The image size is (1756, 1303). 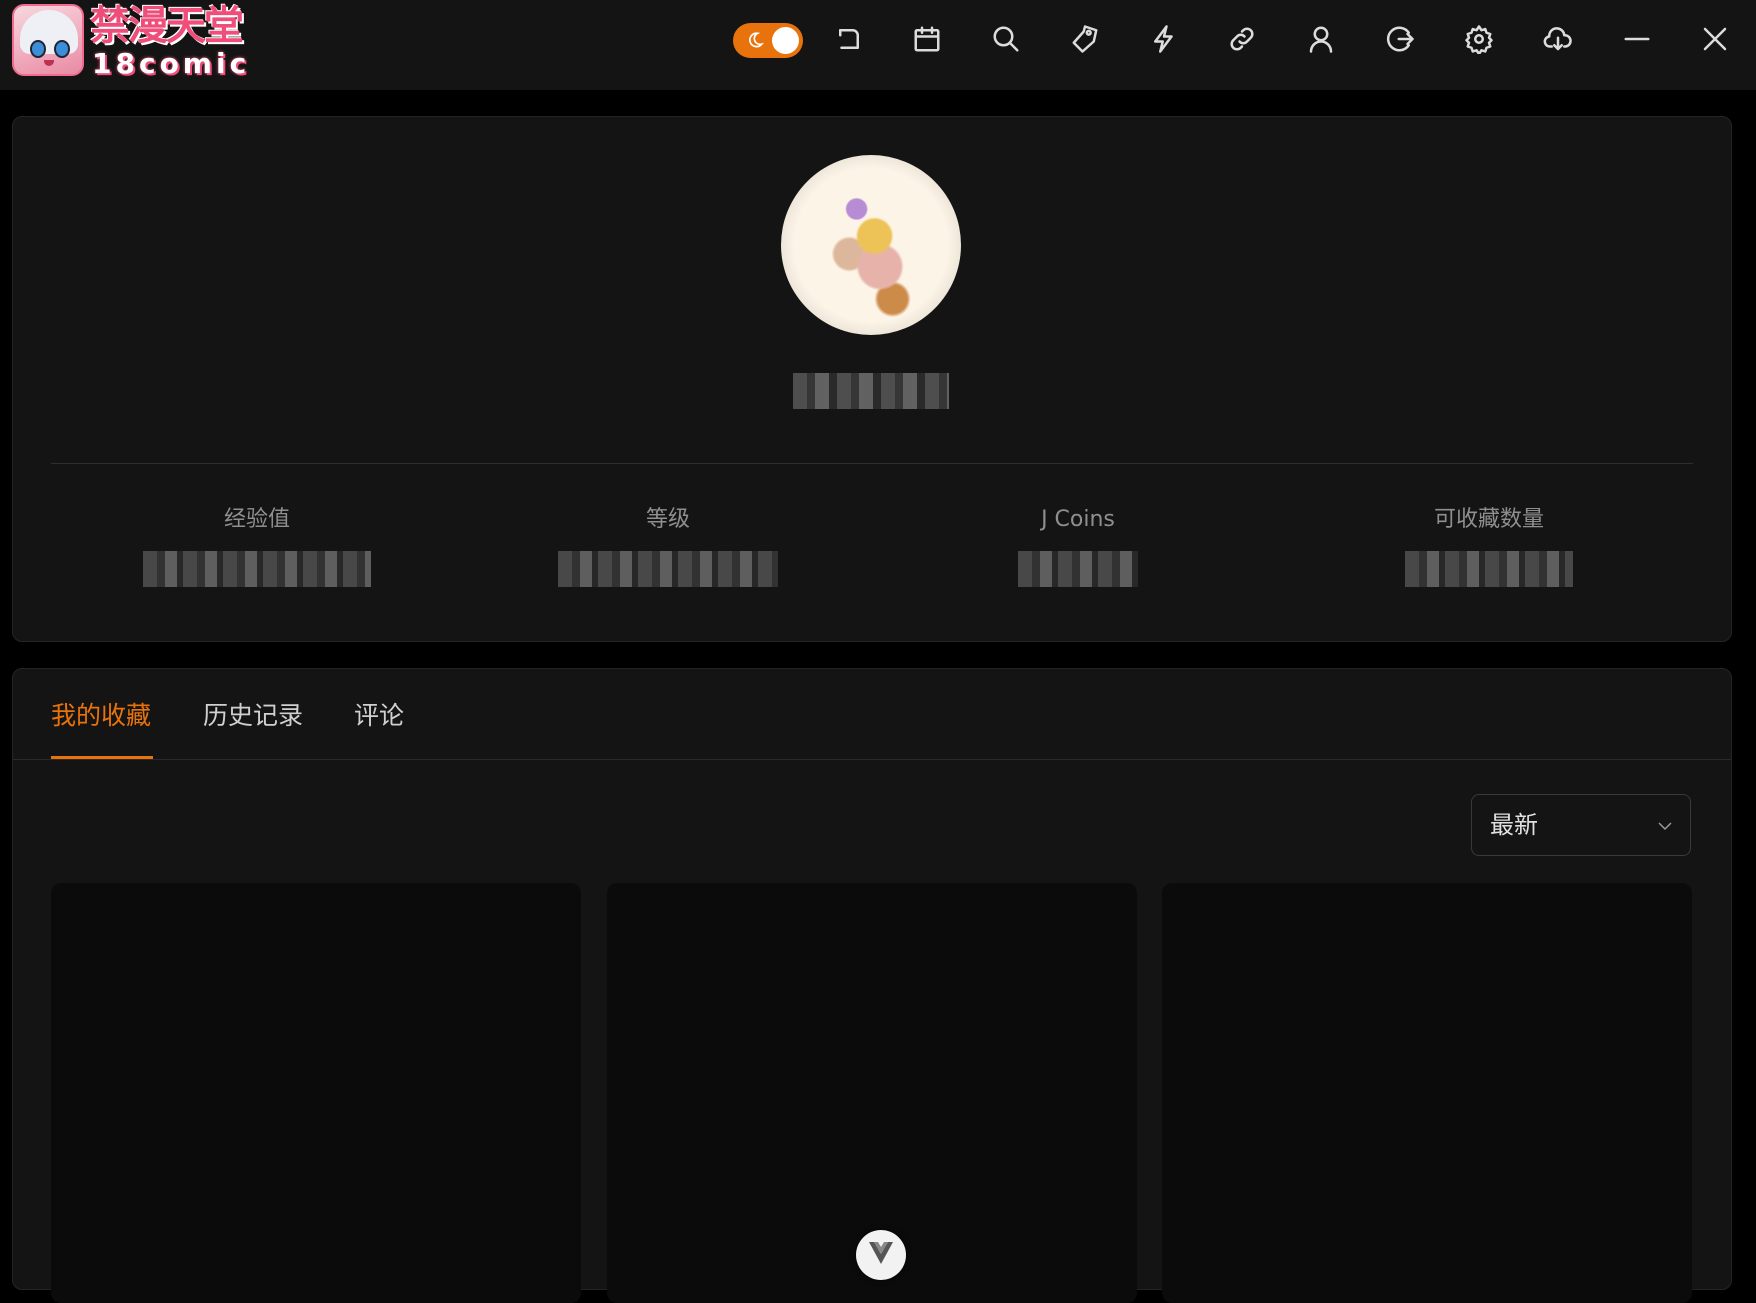 What do you see at coordinates (1489, 546) in the screenshot?
I see `stat-favorite-capacity: 可收藏数量` at bounding box center [1489, 546].